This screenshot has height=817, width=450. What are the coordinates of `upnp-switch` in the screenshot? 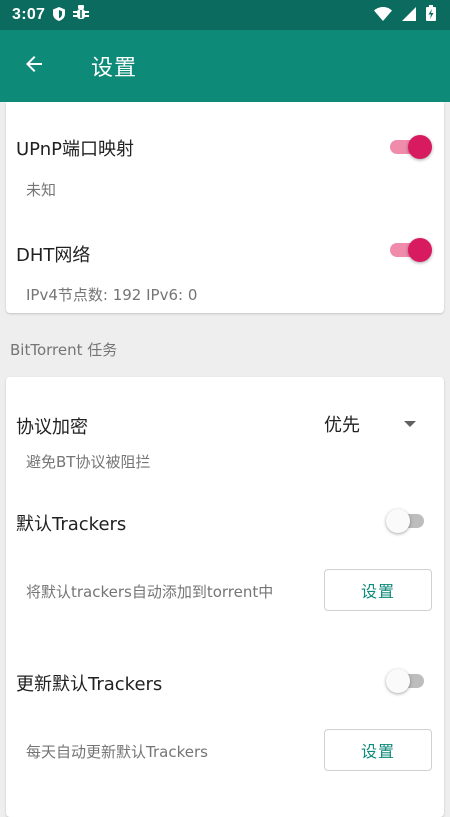 It's located at (410, 147).